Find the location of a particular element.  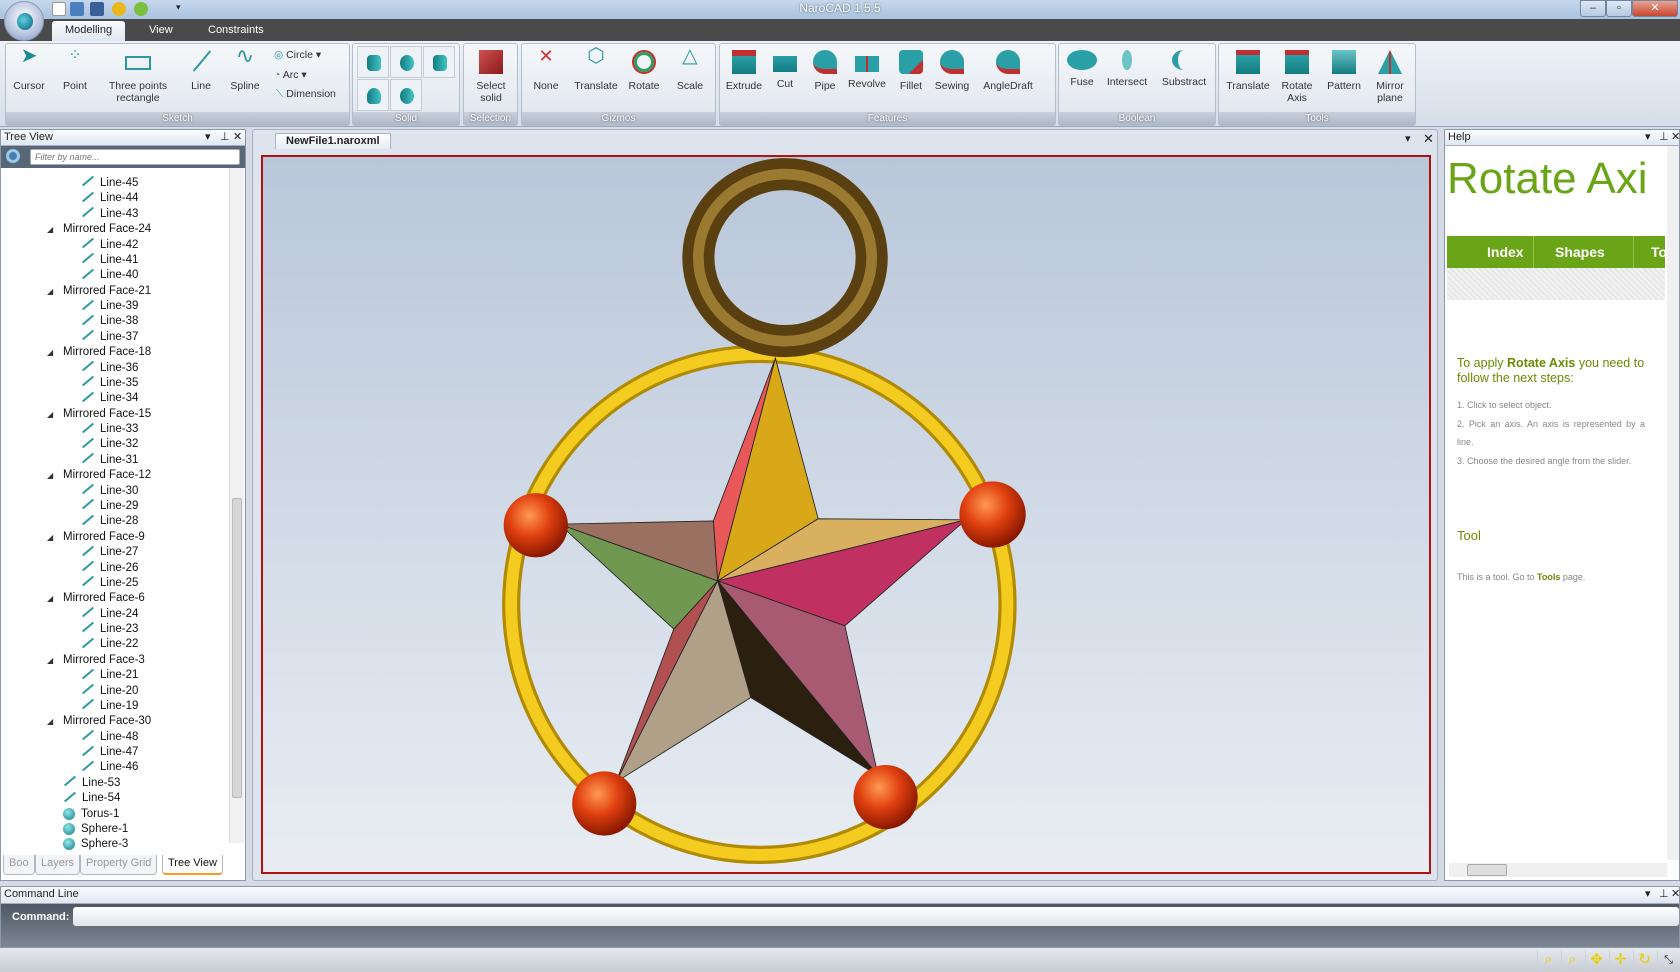

tree-item: Line-31 is located at coordinates (109, 460).